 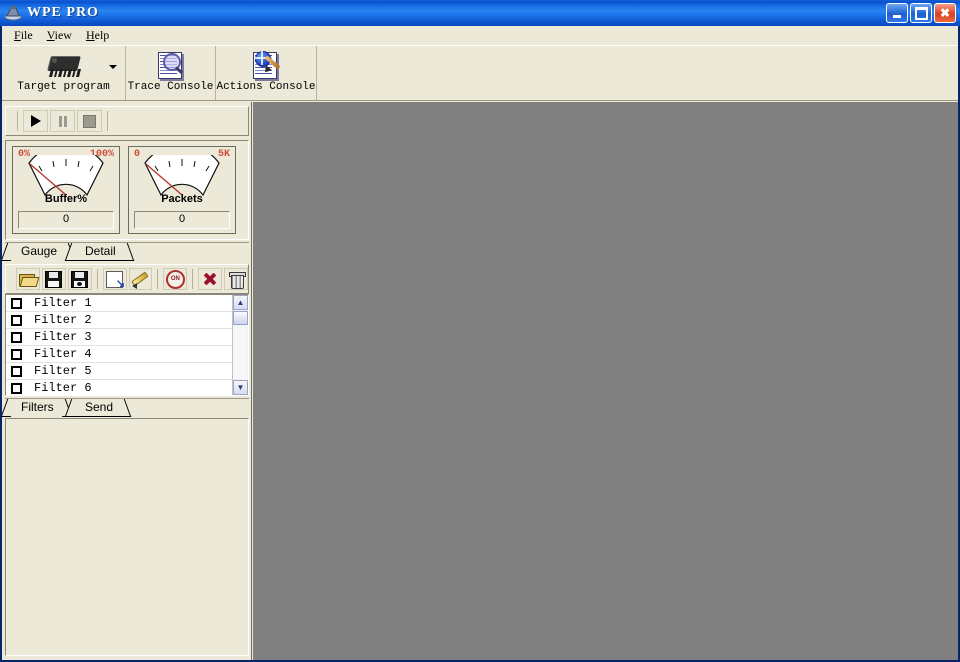 I want to click on menu-help-rest: elp, so click(x=102, y=35).